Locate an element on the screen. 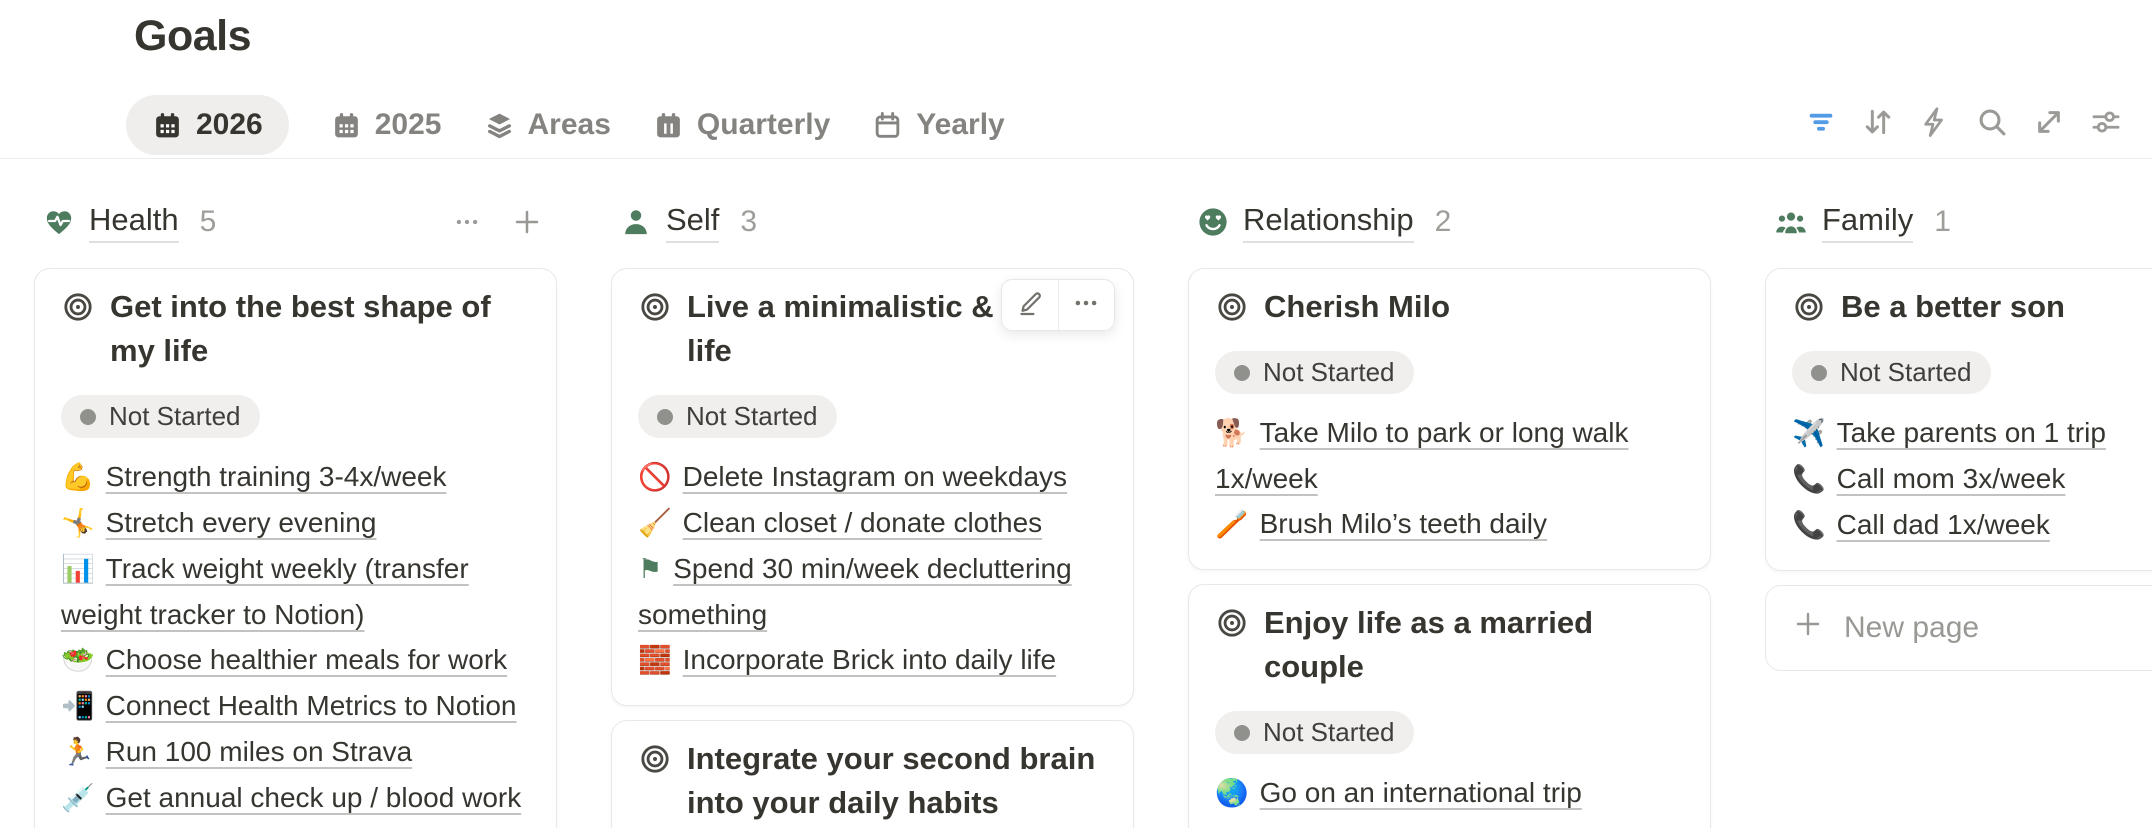 This screenshot has height=828, width=2152. subpage-link: ✈️ Take parents on 1 trip is located at coordinates (1972, 433).